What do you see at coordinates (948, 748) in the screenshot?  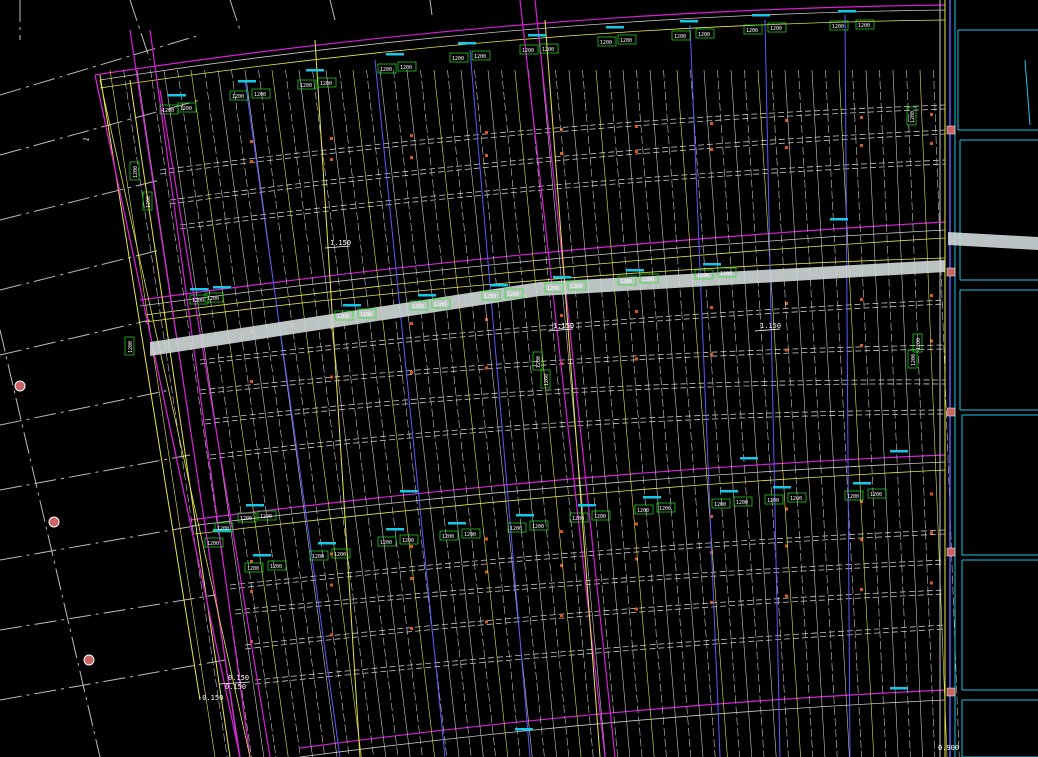 I see `elevation-right-corner: 0.900` at bounding box center [948, 748].